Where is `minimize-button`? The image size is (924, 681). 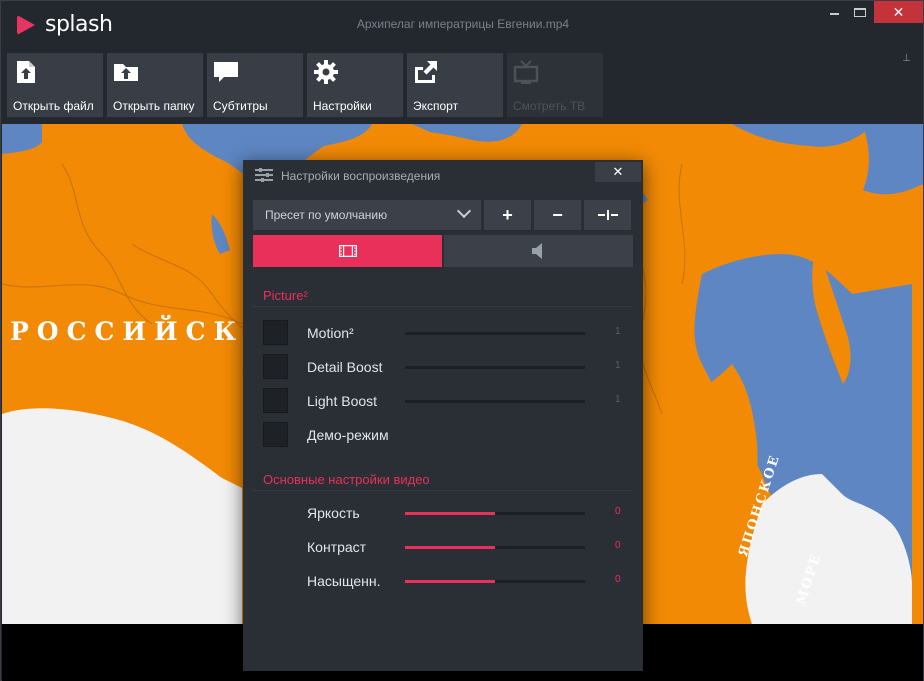
minimize-button is located at coordinates (834, 12).